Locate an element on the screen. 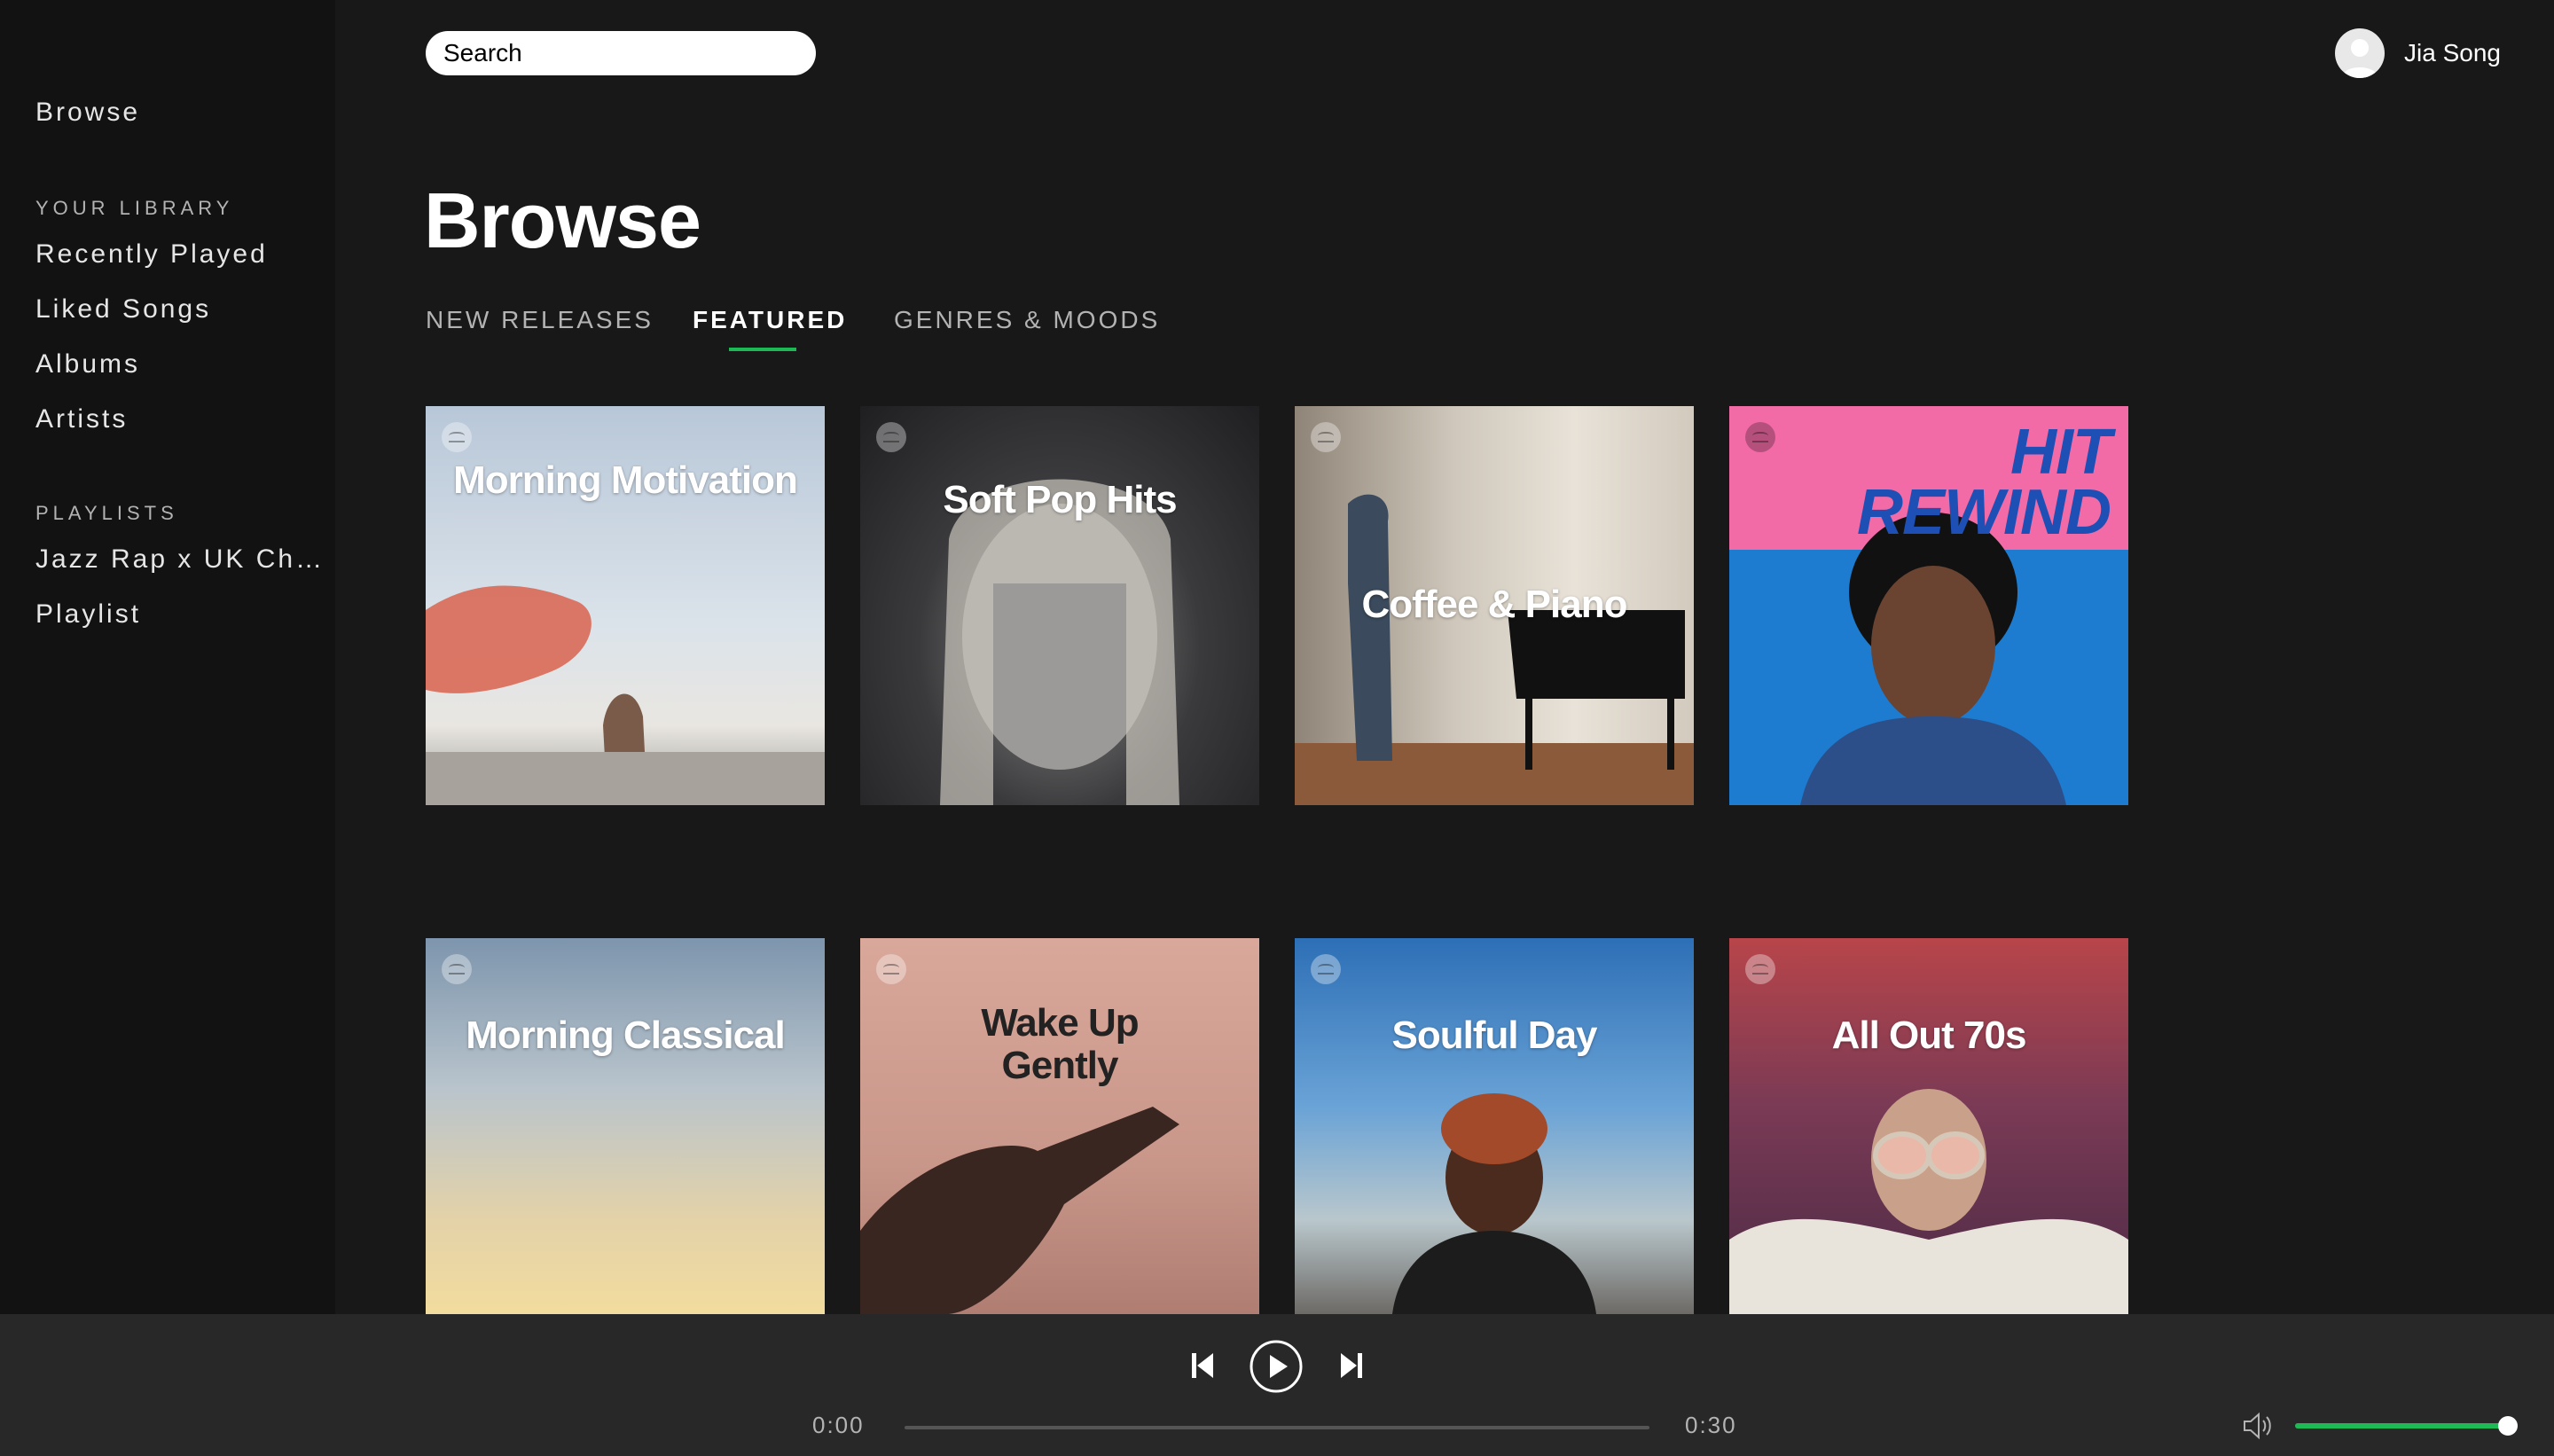 The image size is (2554, 1456). volume-icon is located at coordinates (2258, 1426).